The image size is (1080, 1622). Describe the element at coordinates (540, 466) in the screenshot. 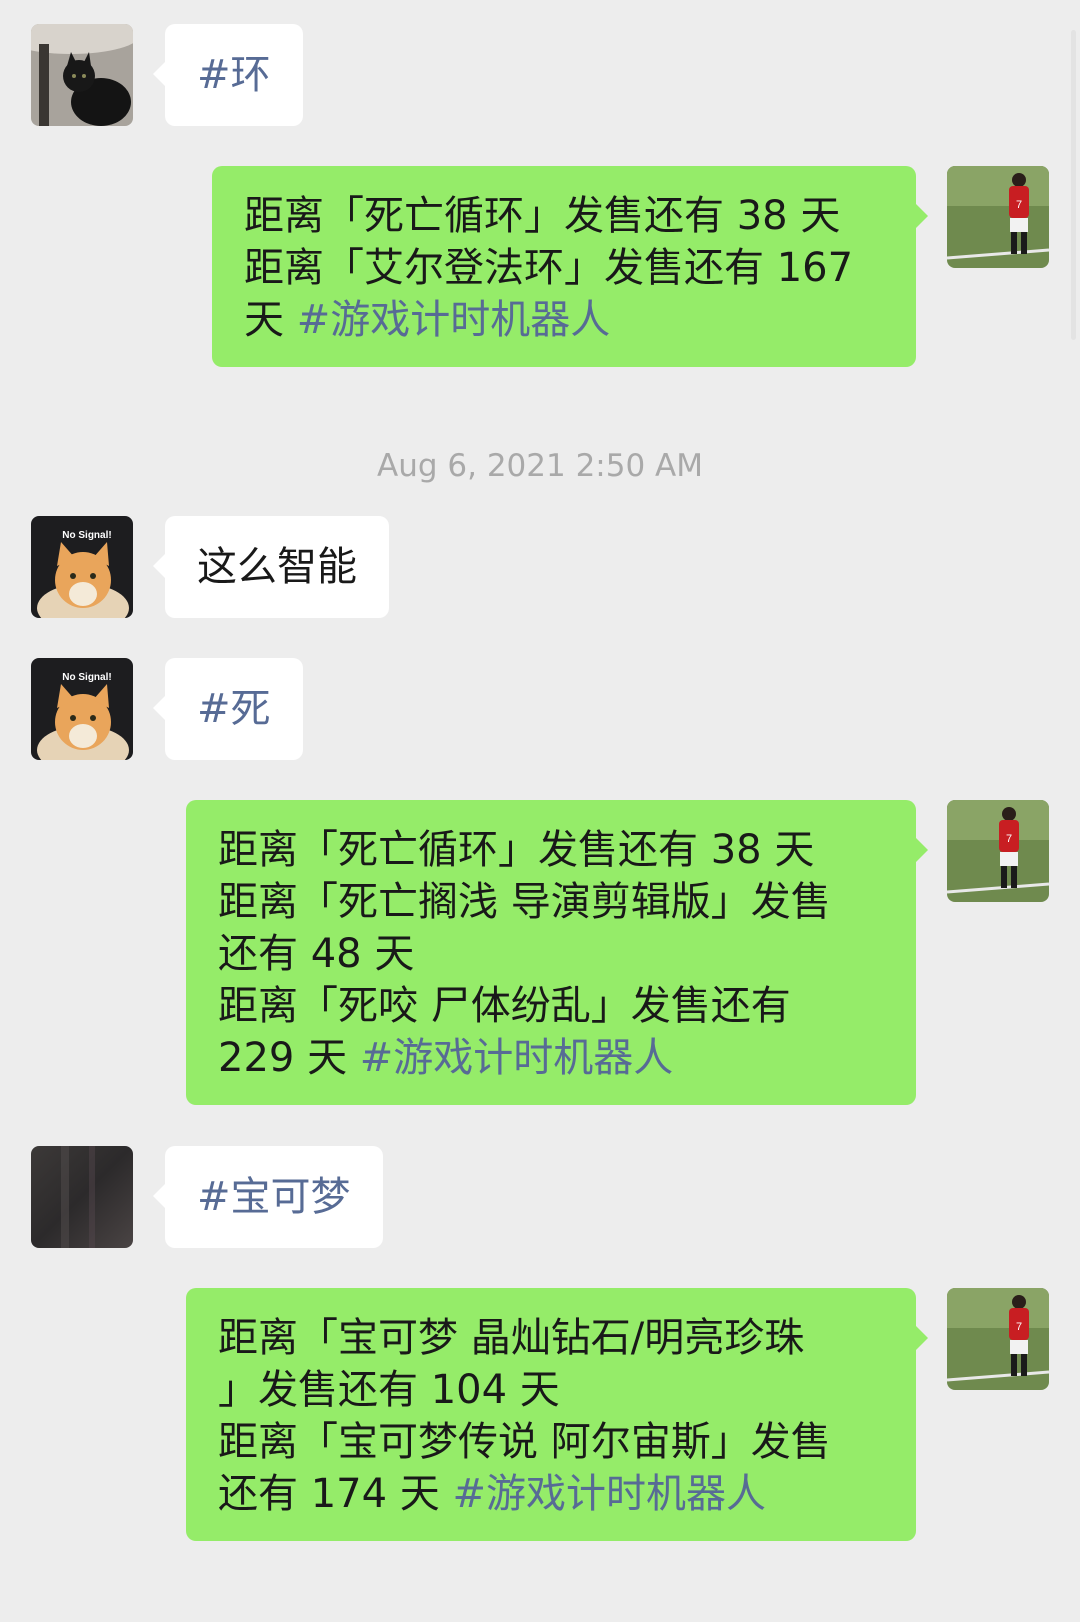

I see `message-timestamp: Aug 6, 2021 2:50 AM` at that location.